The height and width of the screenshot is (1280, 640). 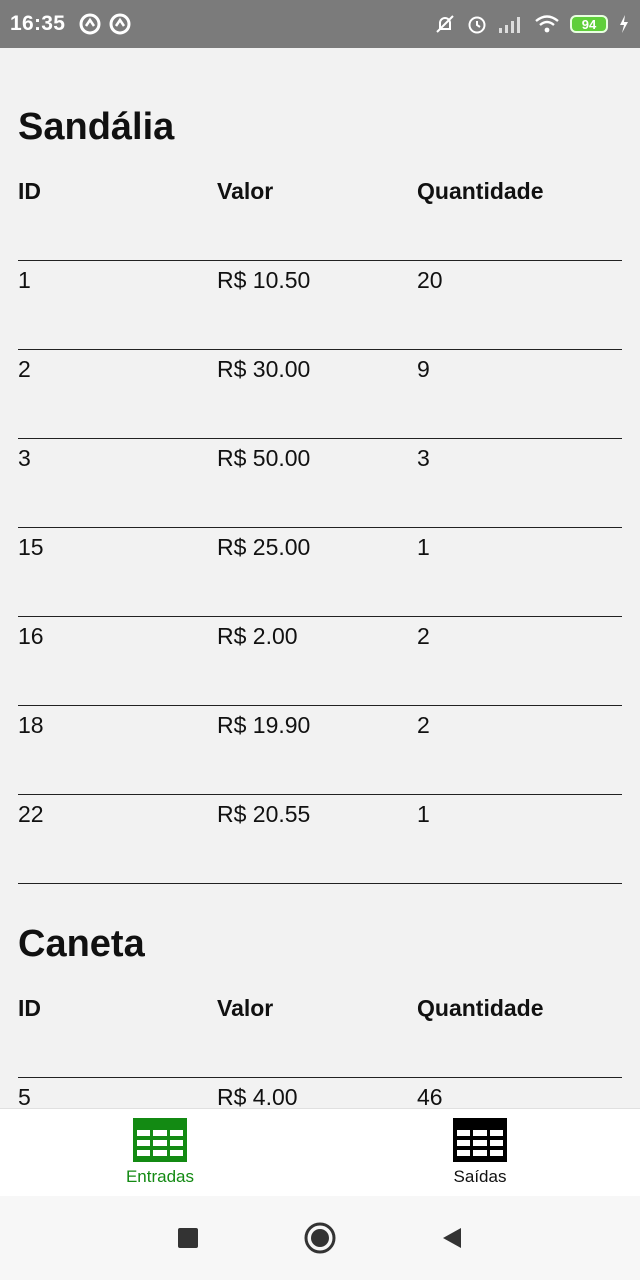 What do you see at coordinates (264, 725) in the screenshot?
I see `cell-valor: R$ 19.90` at bounding box center [264, 725].